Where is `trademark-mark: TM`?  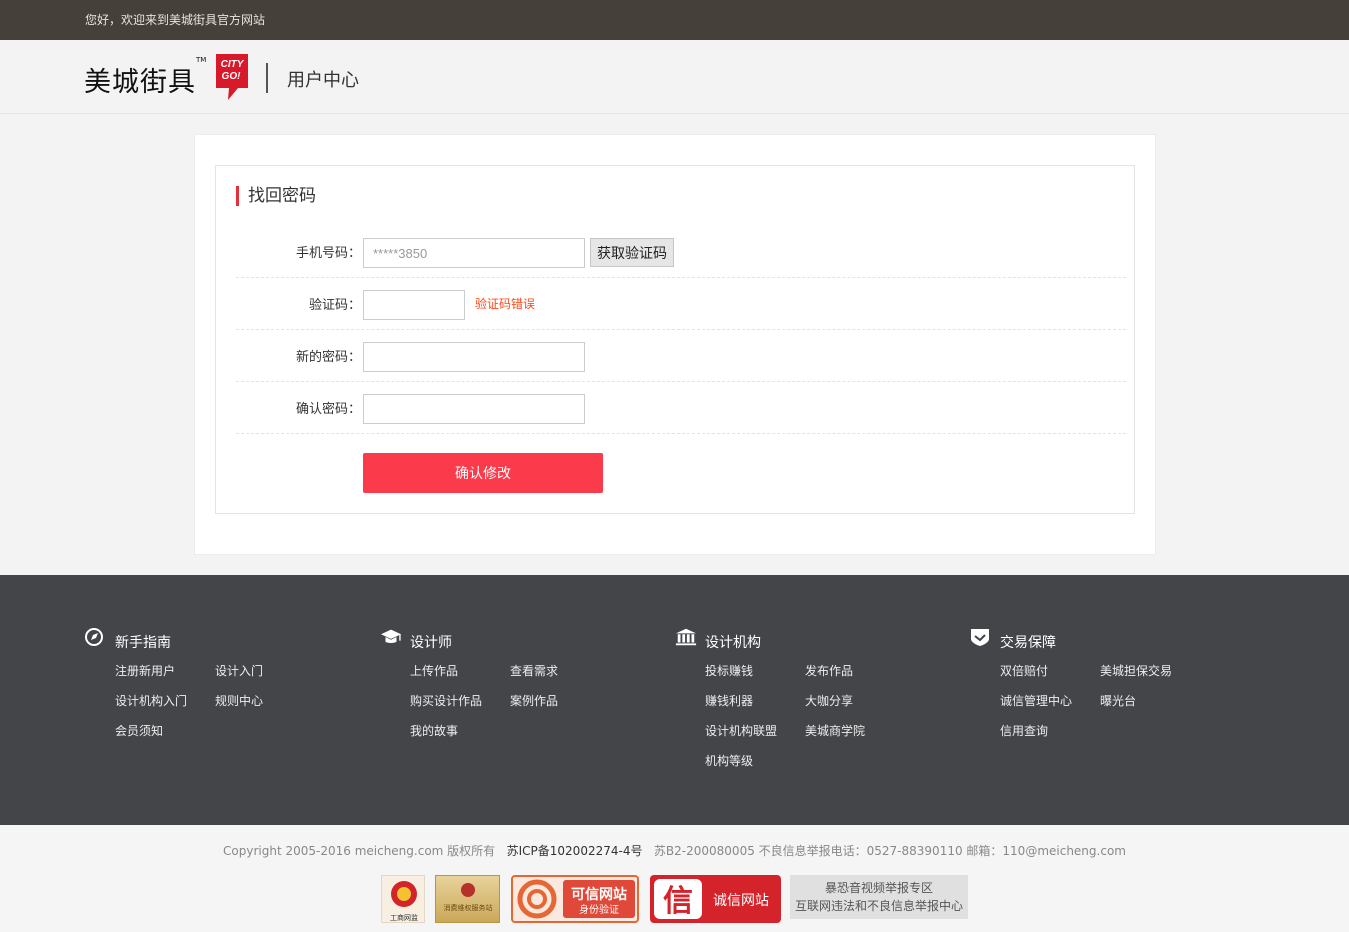
trademark-mark: TM is located at coordinates (201, 60).